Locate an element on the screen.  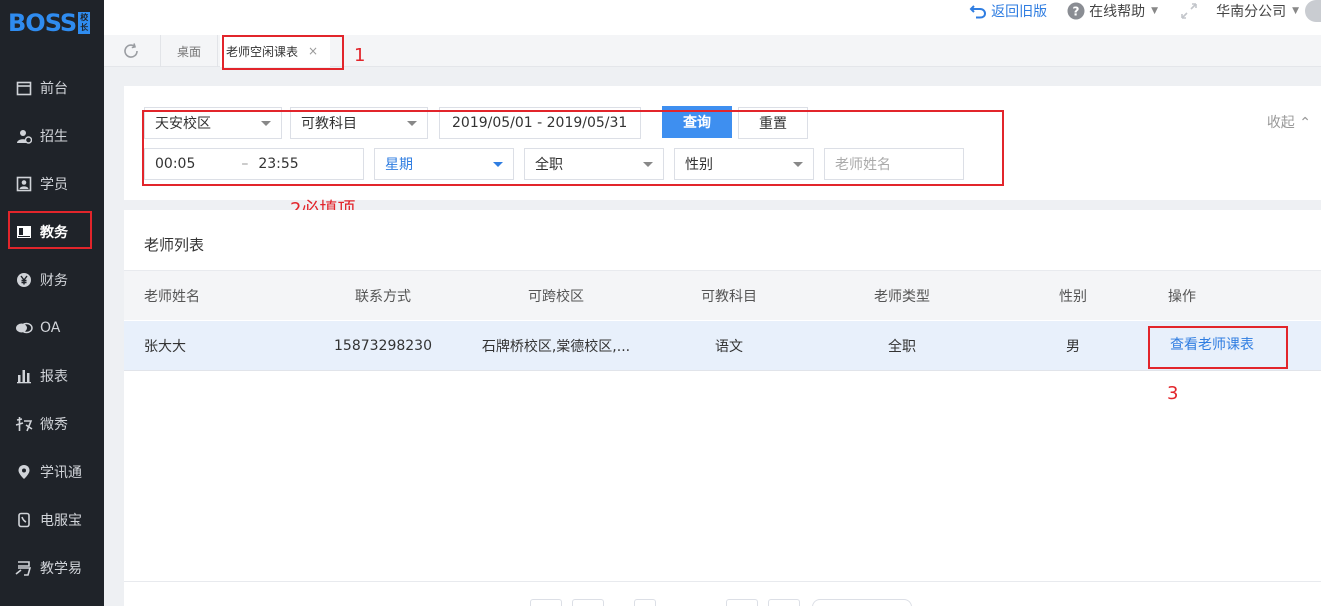
sidebar-item-enrollment: 招生 is located at coordinates (52, 136).